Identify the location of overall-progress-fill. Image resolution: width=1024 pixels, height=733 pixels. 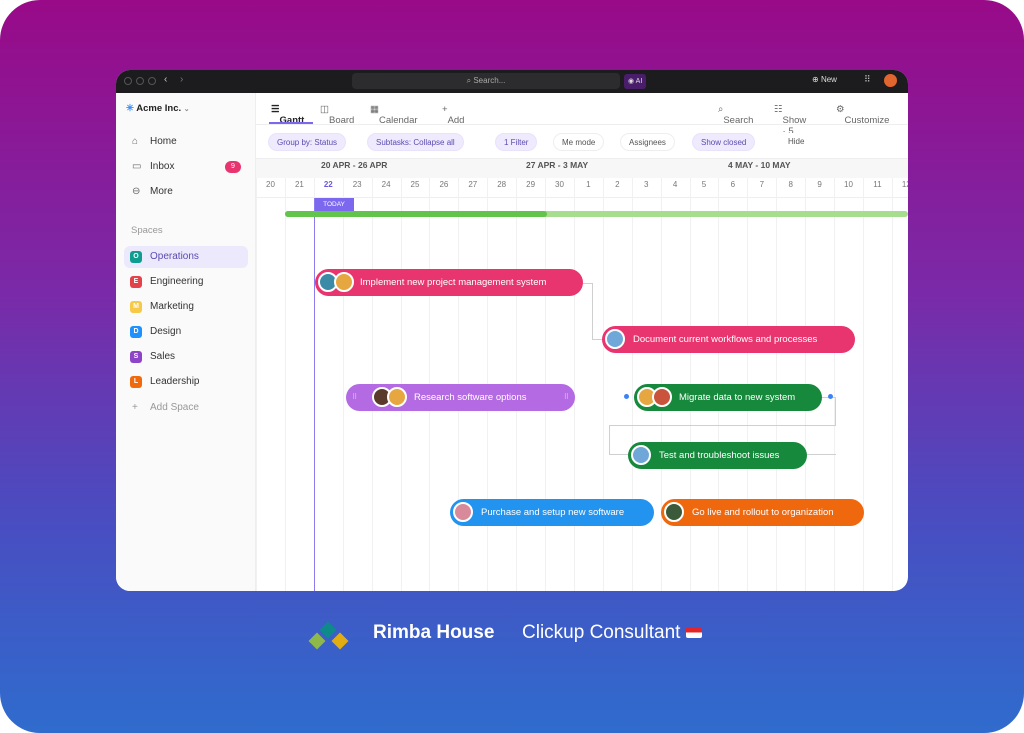
(416, 214).